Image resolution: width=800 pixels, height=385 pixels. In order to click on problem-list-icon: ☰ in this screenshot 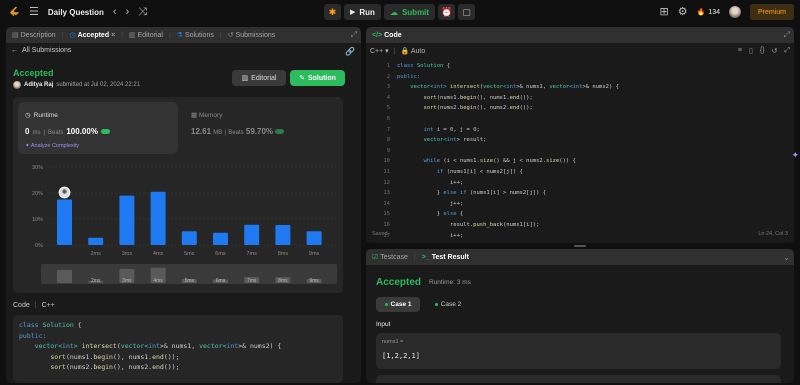, I will do `click(34, 12)`.